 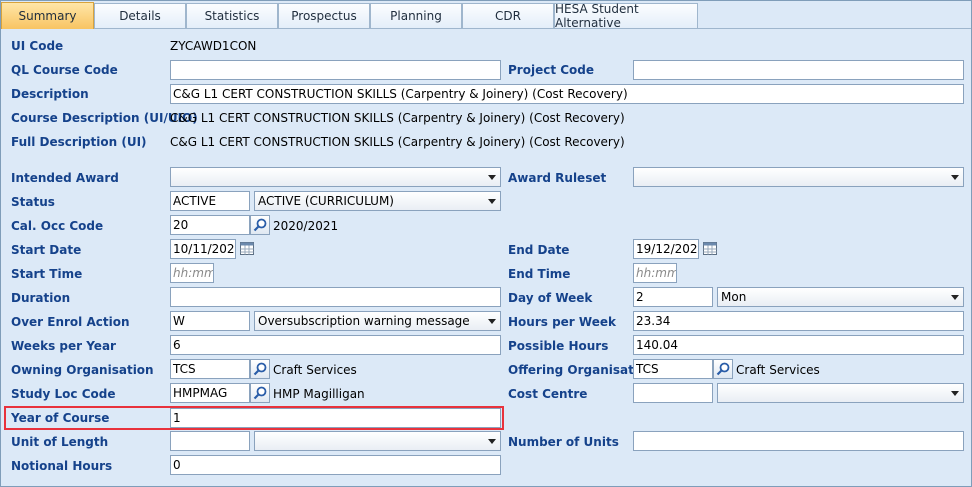 What do you see at coordinates (210, 441) in the screenshot?
I see `unit-of-length-code-input` at bounding box center [210, 441].